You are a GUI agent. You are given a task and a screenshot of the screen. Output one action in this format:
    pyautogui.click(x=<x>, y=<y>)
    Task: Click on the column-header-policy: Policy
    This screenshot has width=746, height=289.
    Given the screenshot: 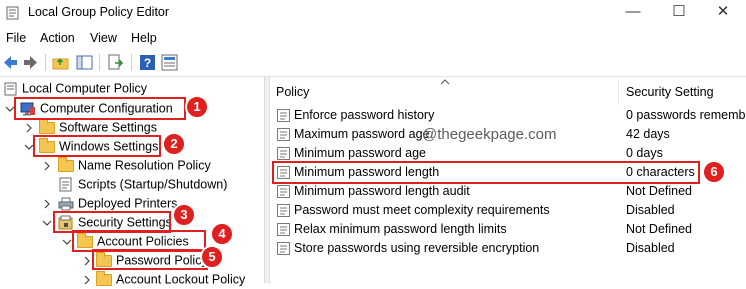 What is the action you would take?
    pyautogui.click(x=292, y=92)
    